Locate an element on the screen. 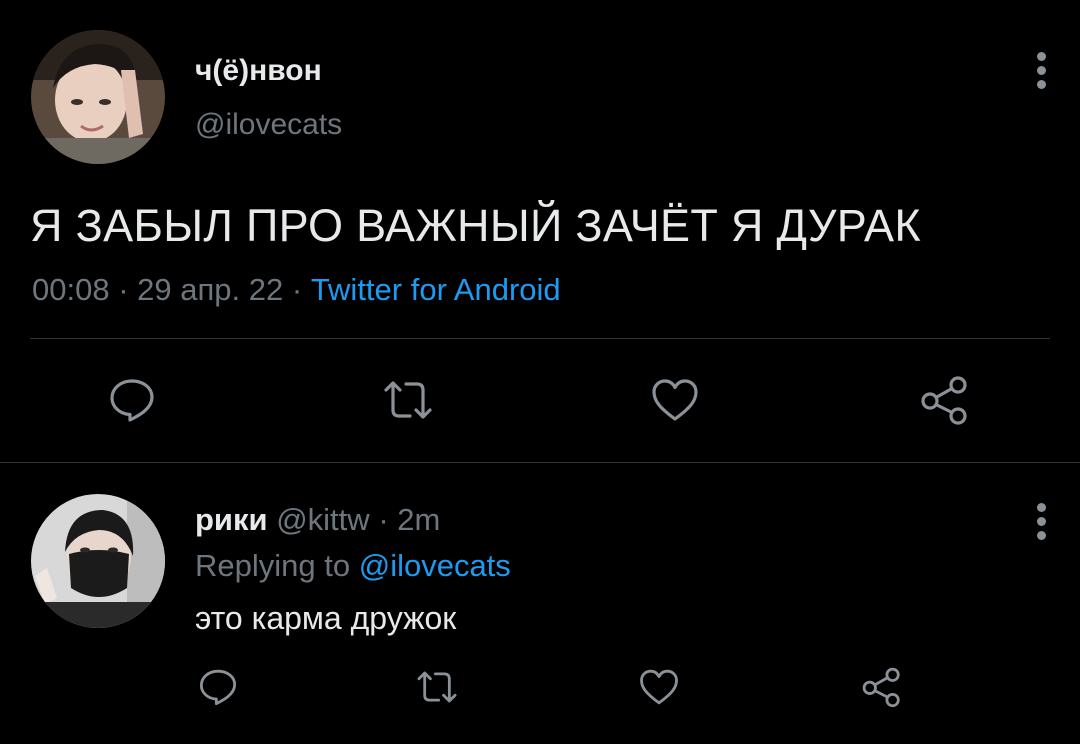 The image size is (1080, 744). reply-header: рики @kittw · 2m is located at coordinates (317, 520).